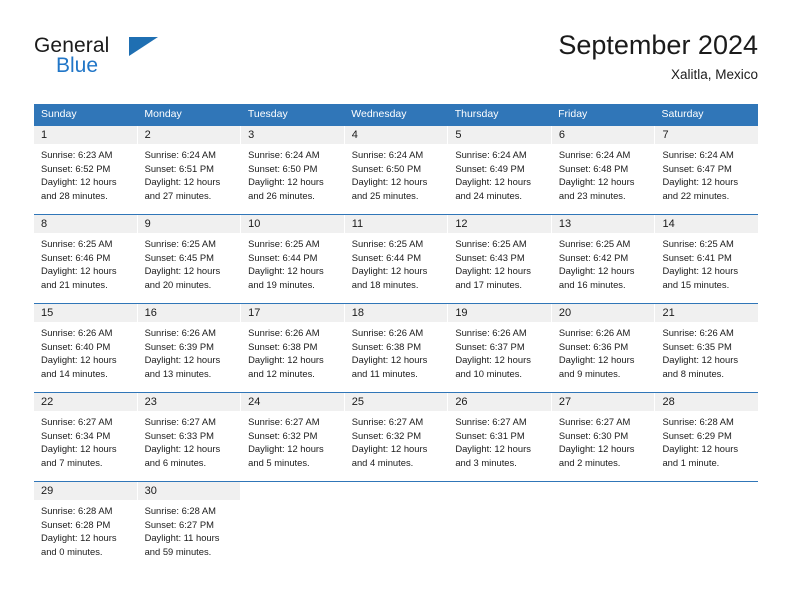 The width and height of the screenshot is (792, 612). What do you see at coordinates (74, 285) in the screenshot?
I see `daylight-text-line2: and 21 minutes.` at bounding box center [74, 285].